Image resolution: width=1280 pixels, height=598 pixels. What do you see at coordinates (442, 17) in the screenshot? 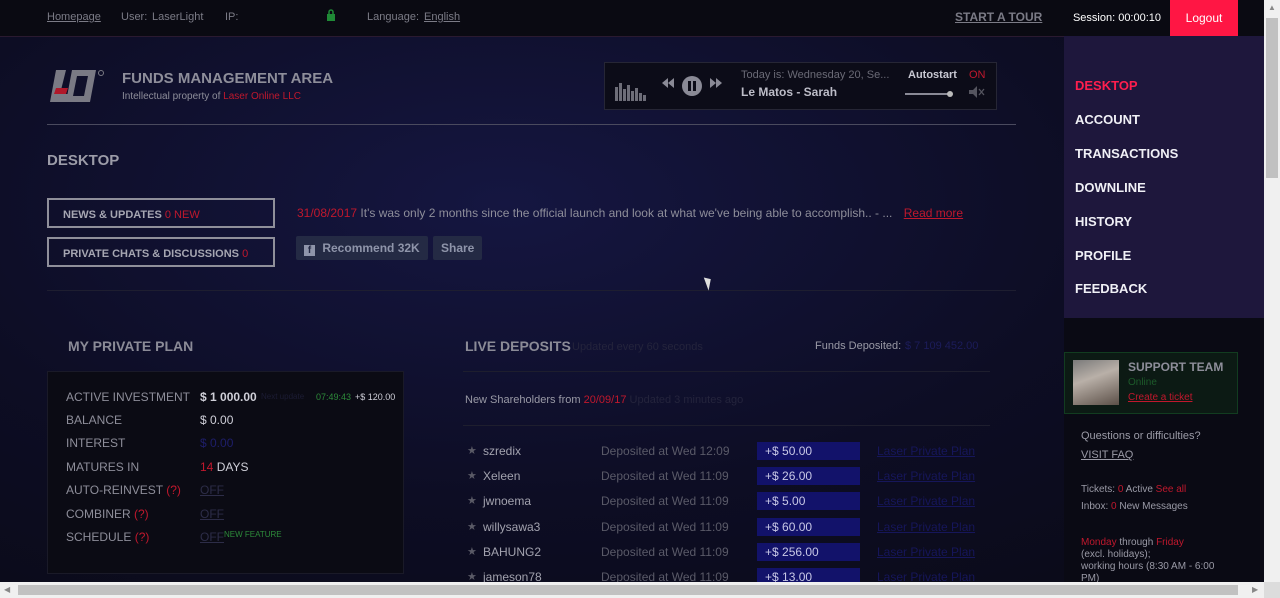
I see `language-select: English` at bounding box center [442, 17].